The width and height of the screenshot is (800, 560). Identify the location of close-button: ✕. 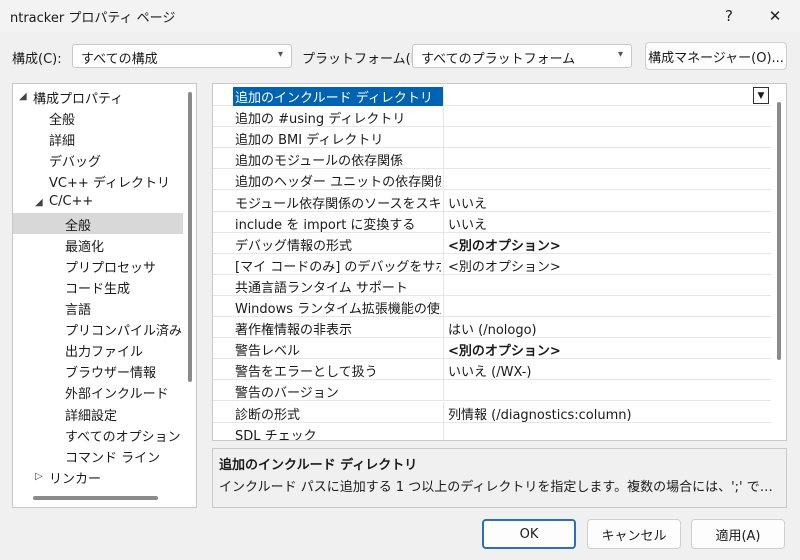
(775, 16).